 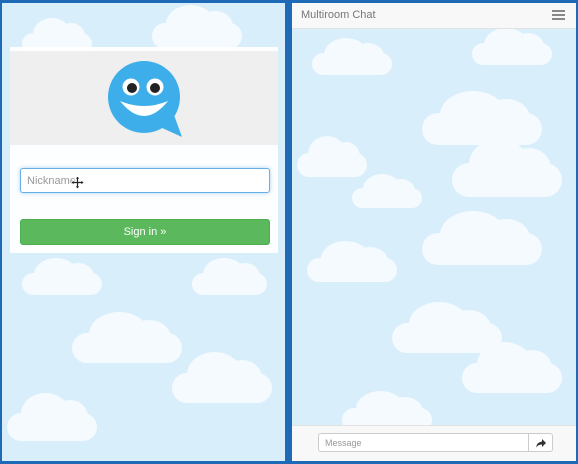 What do you see at coordinates (77, 182) in the screenshot?
I see `move-cursor-icon` at bounding box center [77, 182].